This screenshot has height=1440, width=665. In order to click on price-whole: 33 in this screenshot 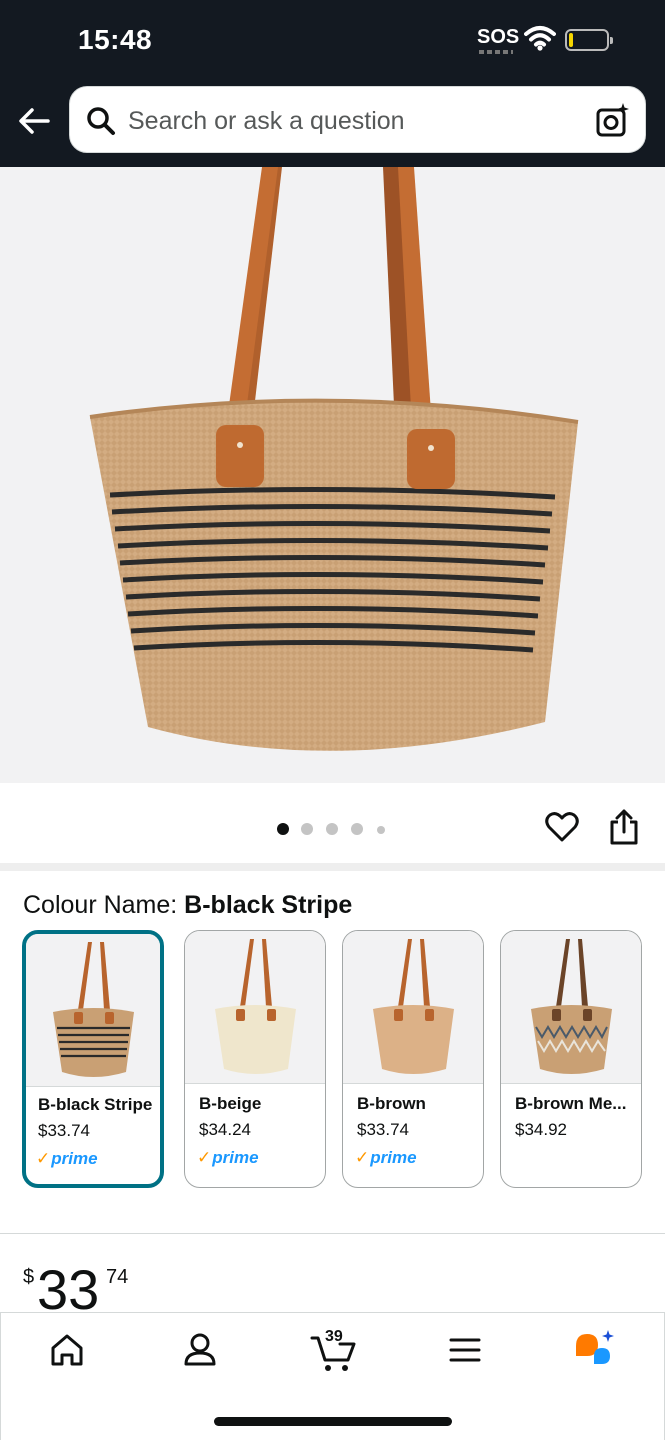, I will do `click(68, 1289)`.